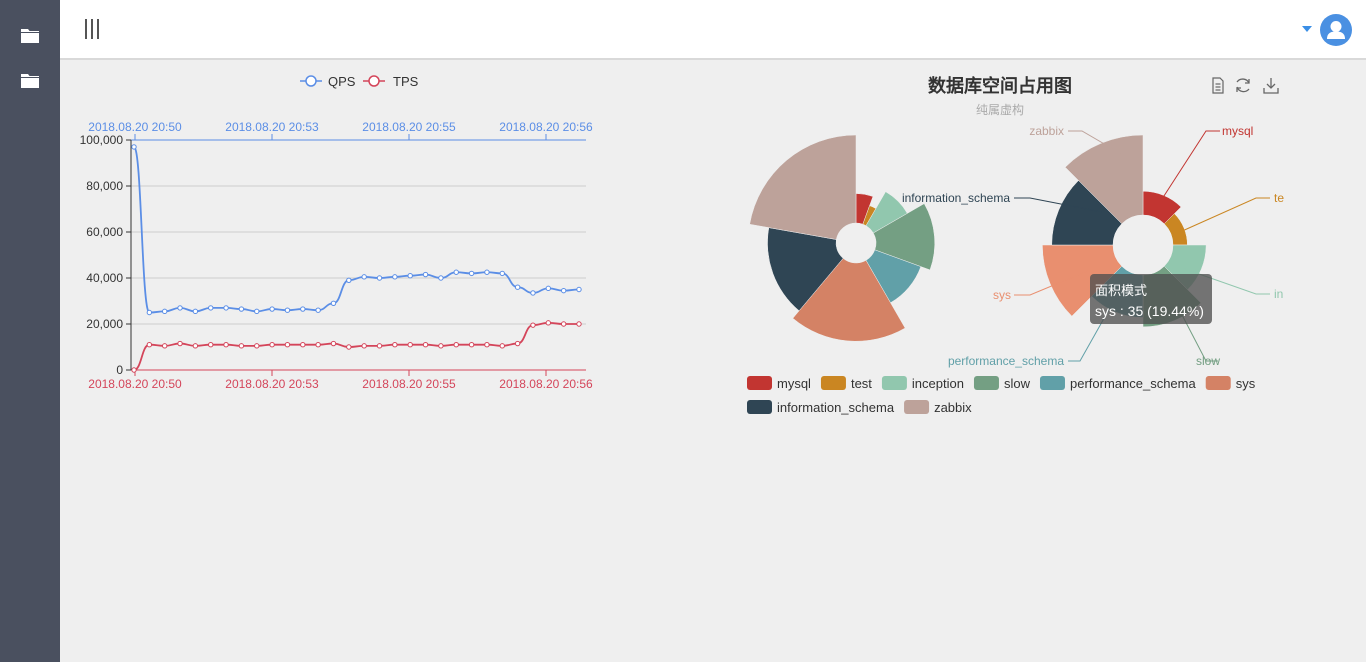 The height and width of the screenshot is (662, 1366). What do you see at coordinates (1307, 29) in the screenshot?
I see `chevron-down-icon` at bounding box center [1307, 29].